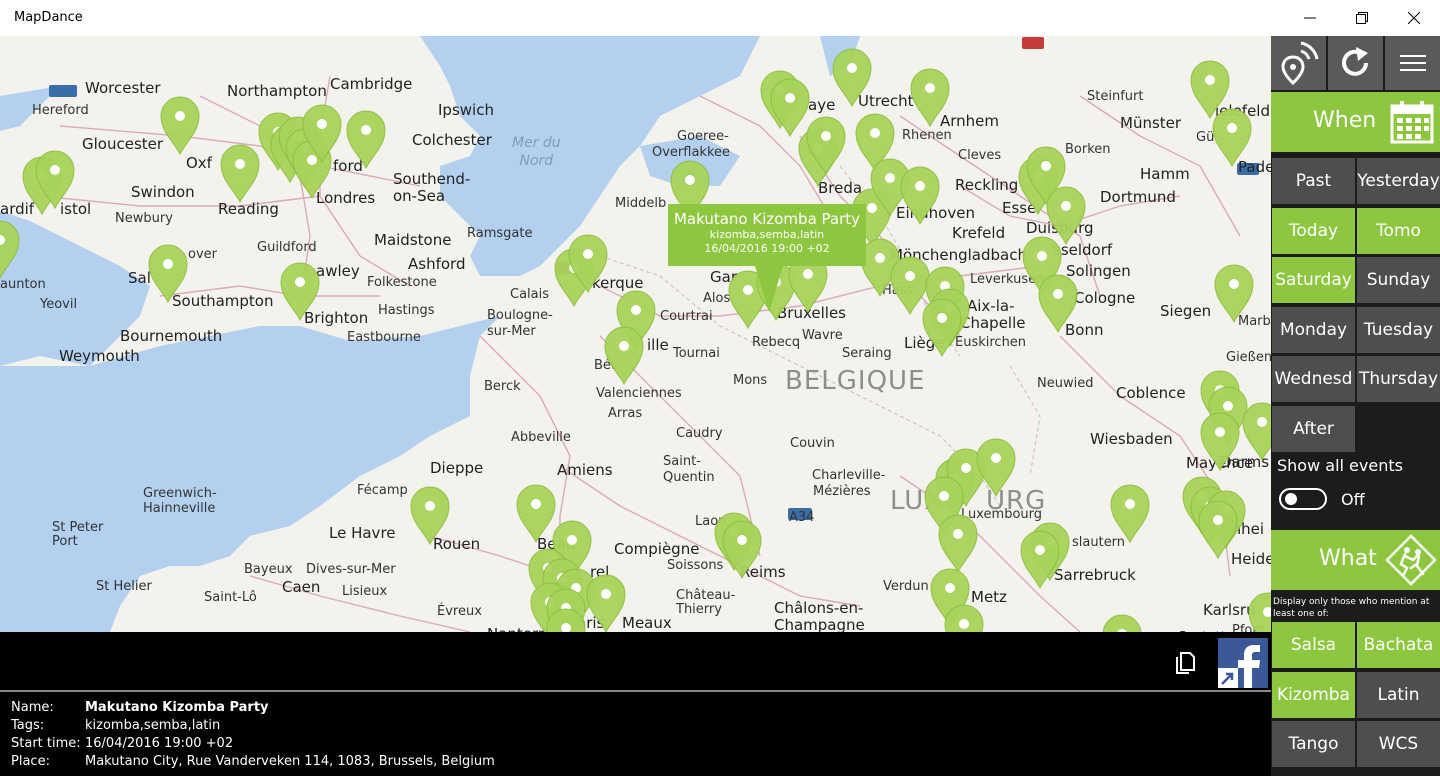 The height and width of the screenshot is (776, 1440). I want to click on city-label: Lisieux, so click(365, 591).